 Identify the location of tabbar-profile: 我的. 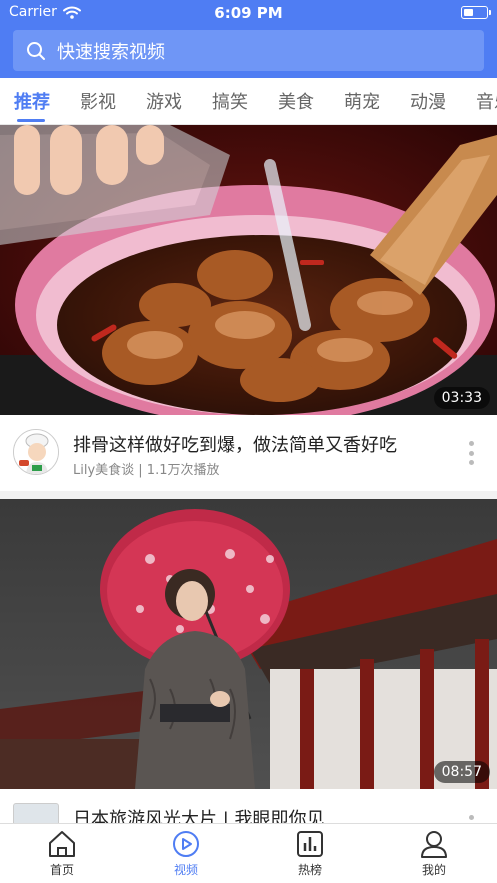
(434, 853).